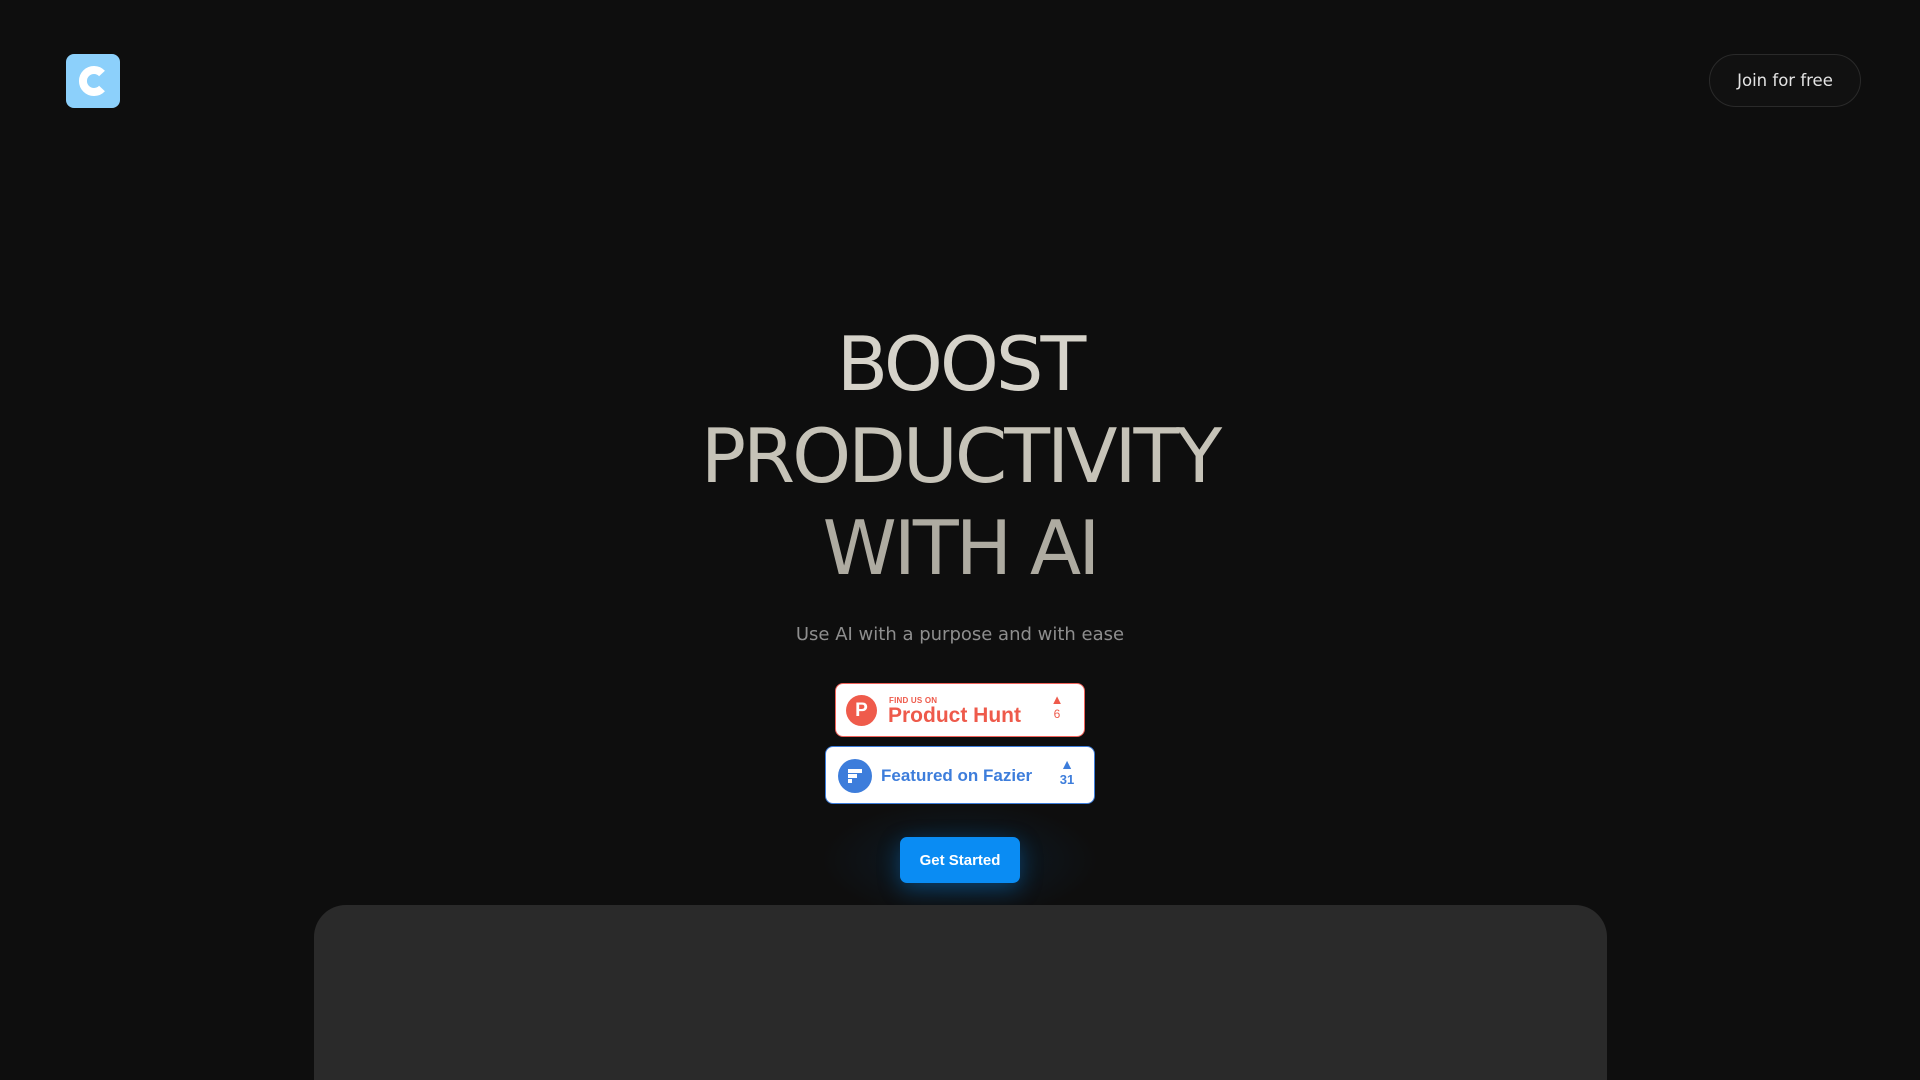  What do you see at coordinates (1067, 779) in the screenshot?
I see `fazier-vote-count: 31` at bounding box center [1067, 779].